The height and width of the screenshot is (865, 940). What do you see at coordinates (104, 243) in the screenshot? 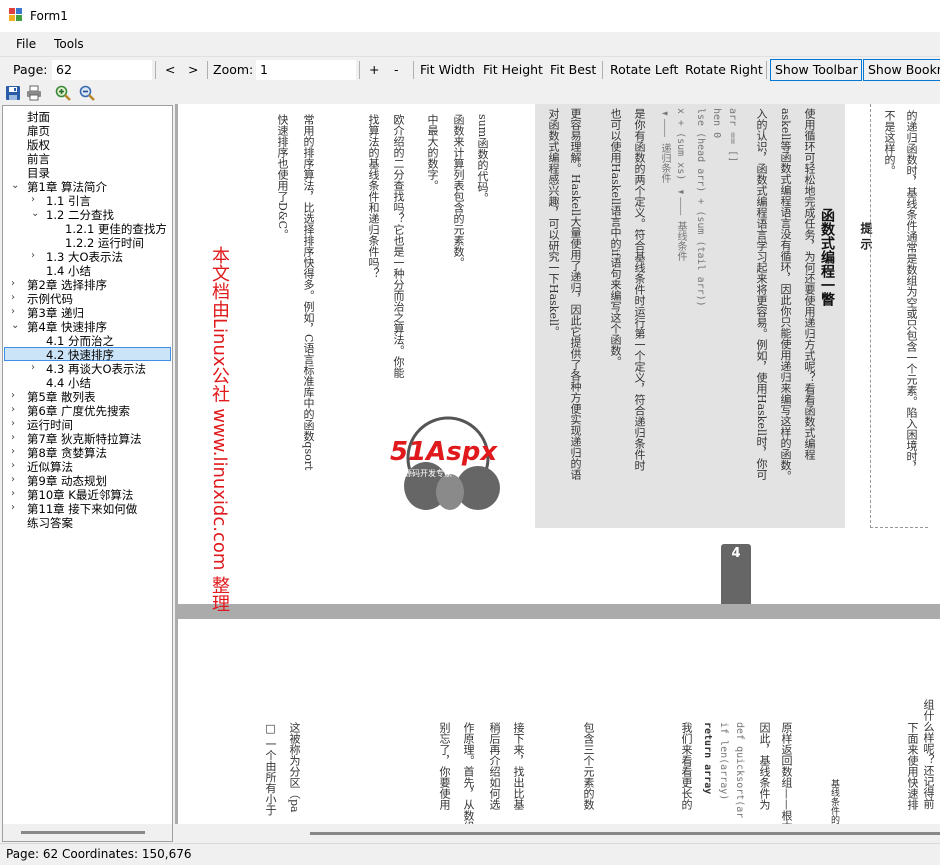
I see `bookmark-item: 1.2.2 运行时间` at bounding box center [104, 243].